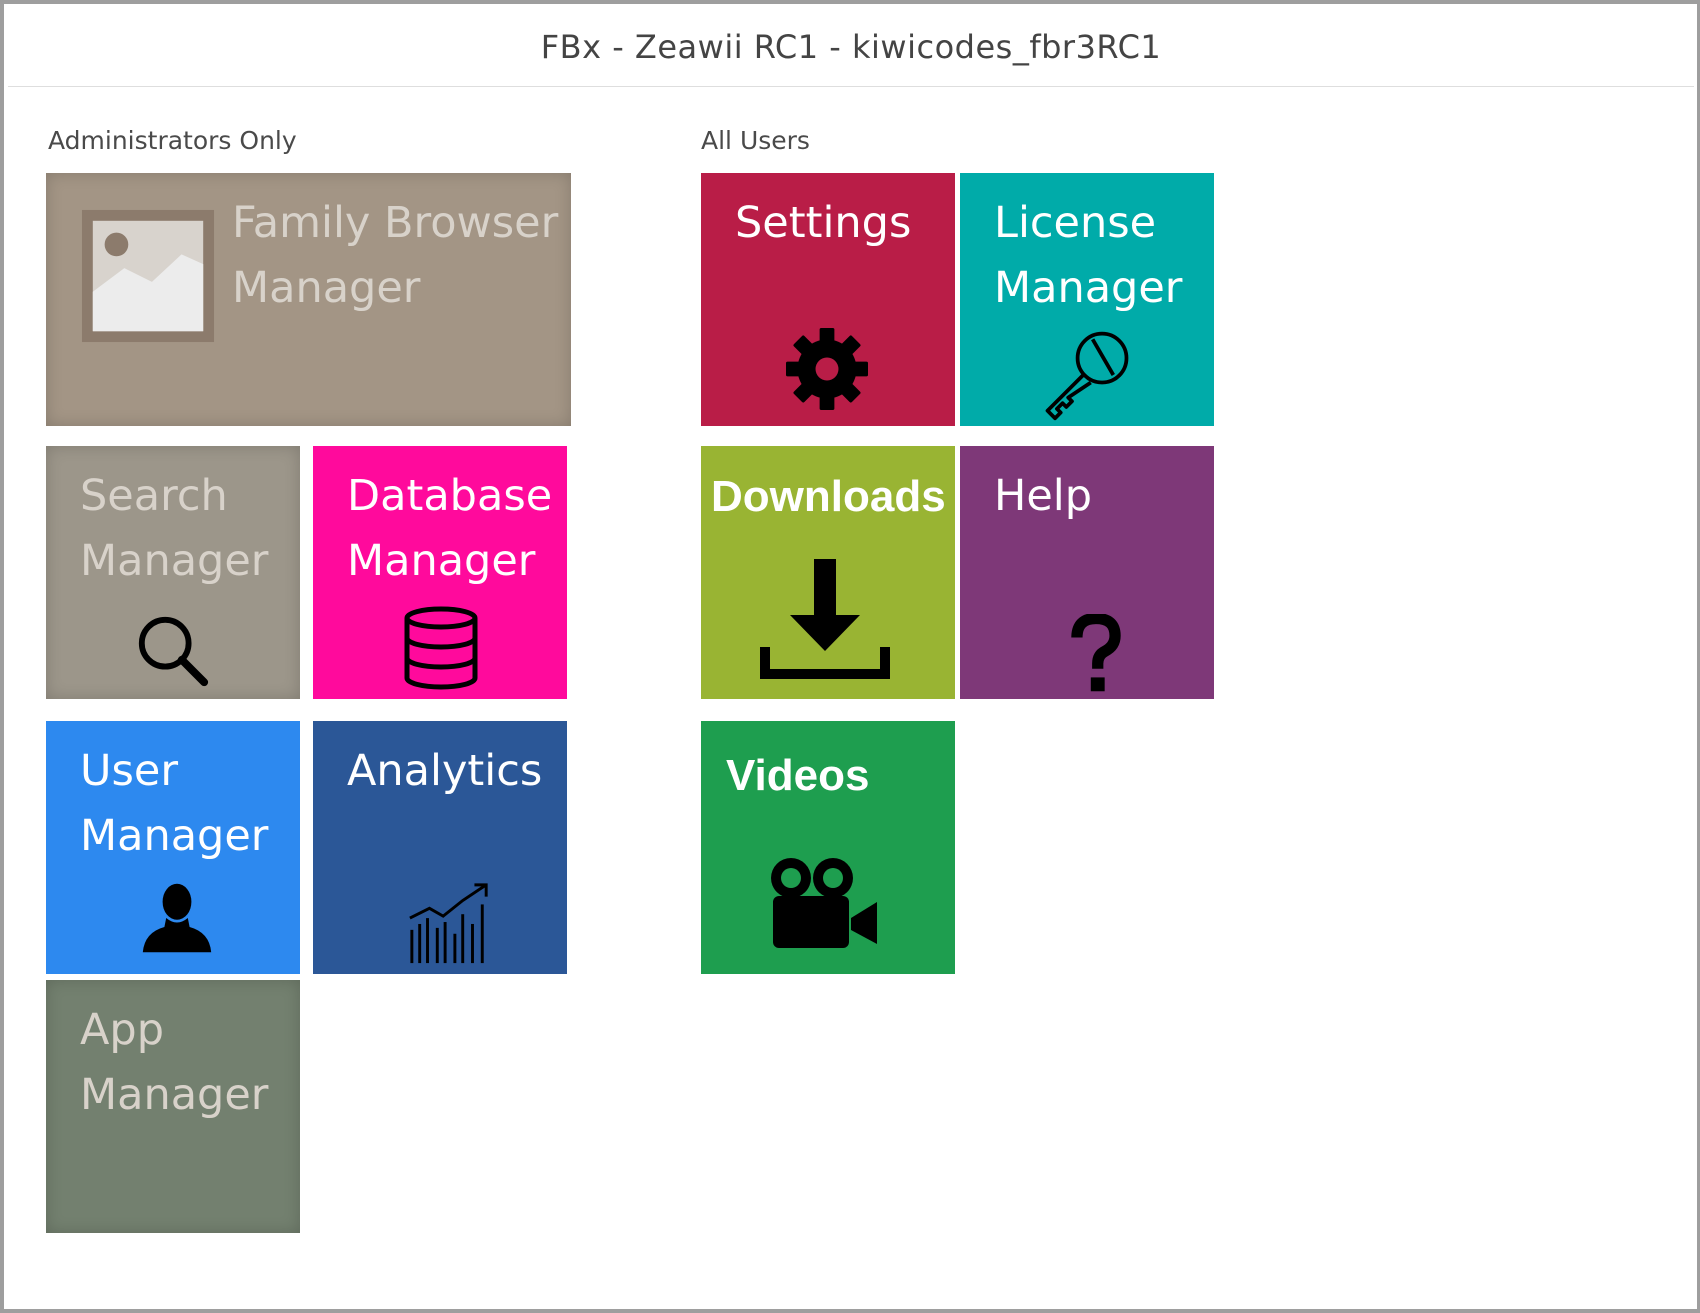 This screenshot has width=1700, height=1313. What do you see at coordinates (1096, 653) in the screenshot?
I see `question-icon` at bounding box center [1096, 653].